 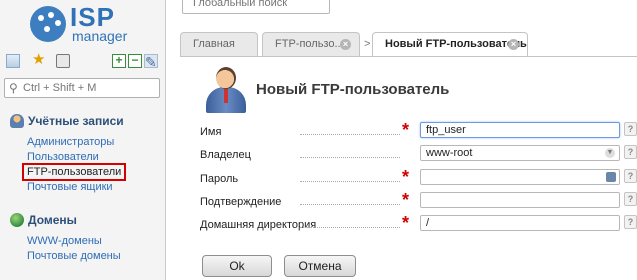 I want to click on password-input, so click(x=520, y=177).